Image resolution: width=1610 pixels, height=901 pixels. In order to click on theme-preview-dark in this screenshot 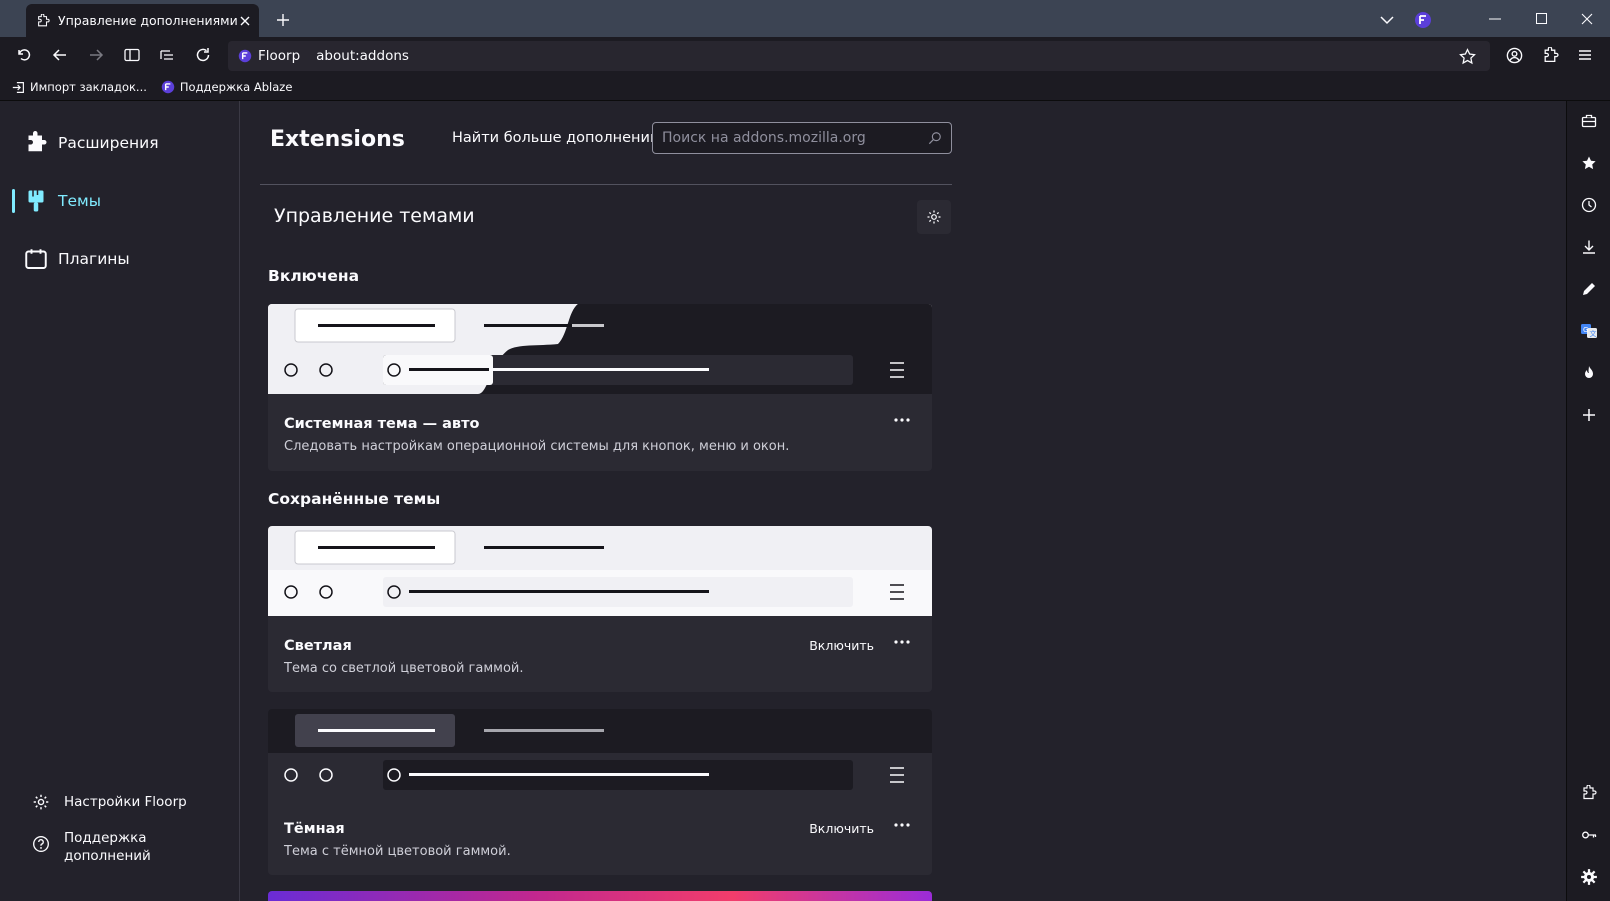, I will do `click(600, 754)`.